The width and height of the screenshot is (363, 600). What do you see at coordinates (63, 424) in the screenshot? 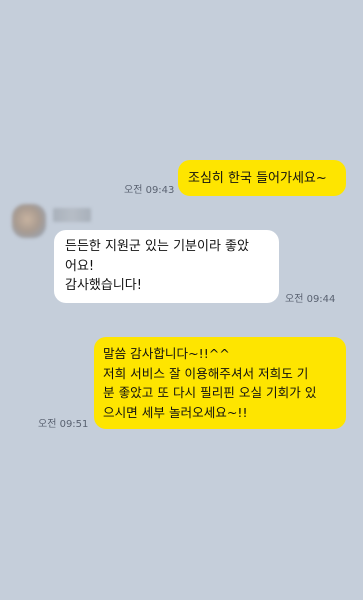
I see `message-time: 오전 09:51` at bounding box center [63, 424].